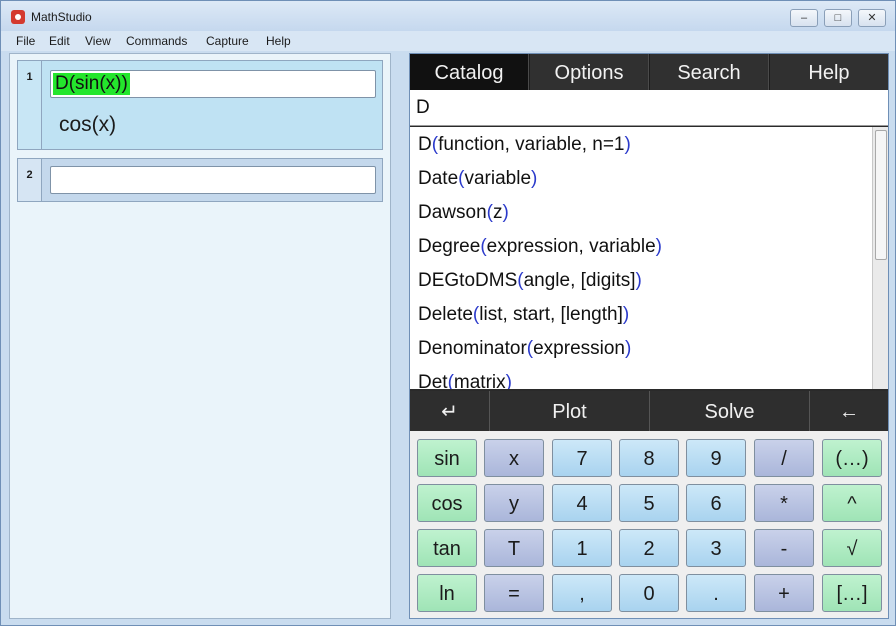 The image size is (896, 626). Describe the element at coordinates (30, 180) in the screenshot. I see `cell-number: 2` at that location.